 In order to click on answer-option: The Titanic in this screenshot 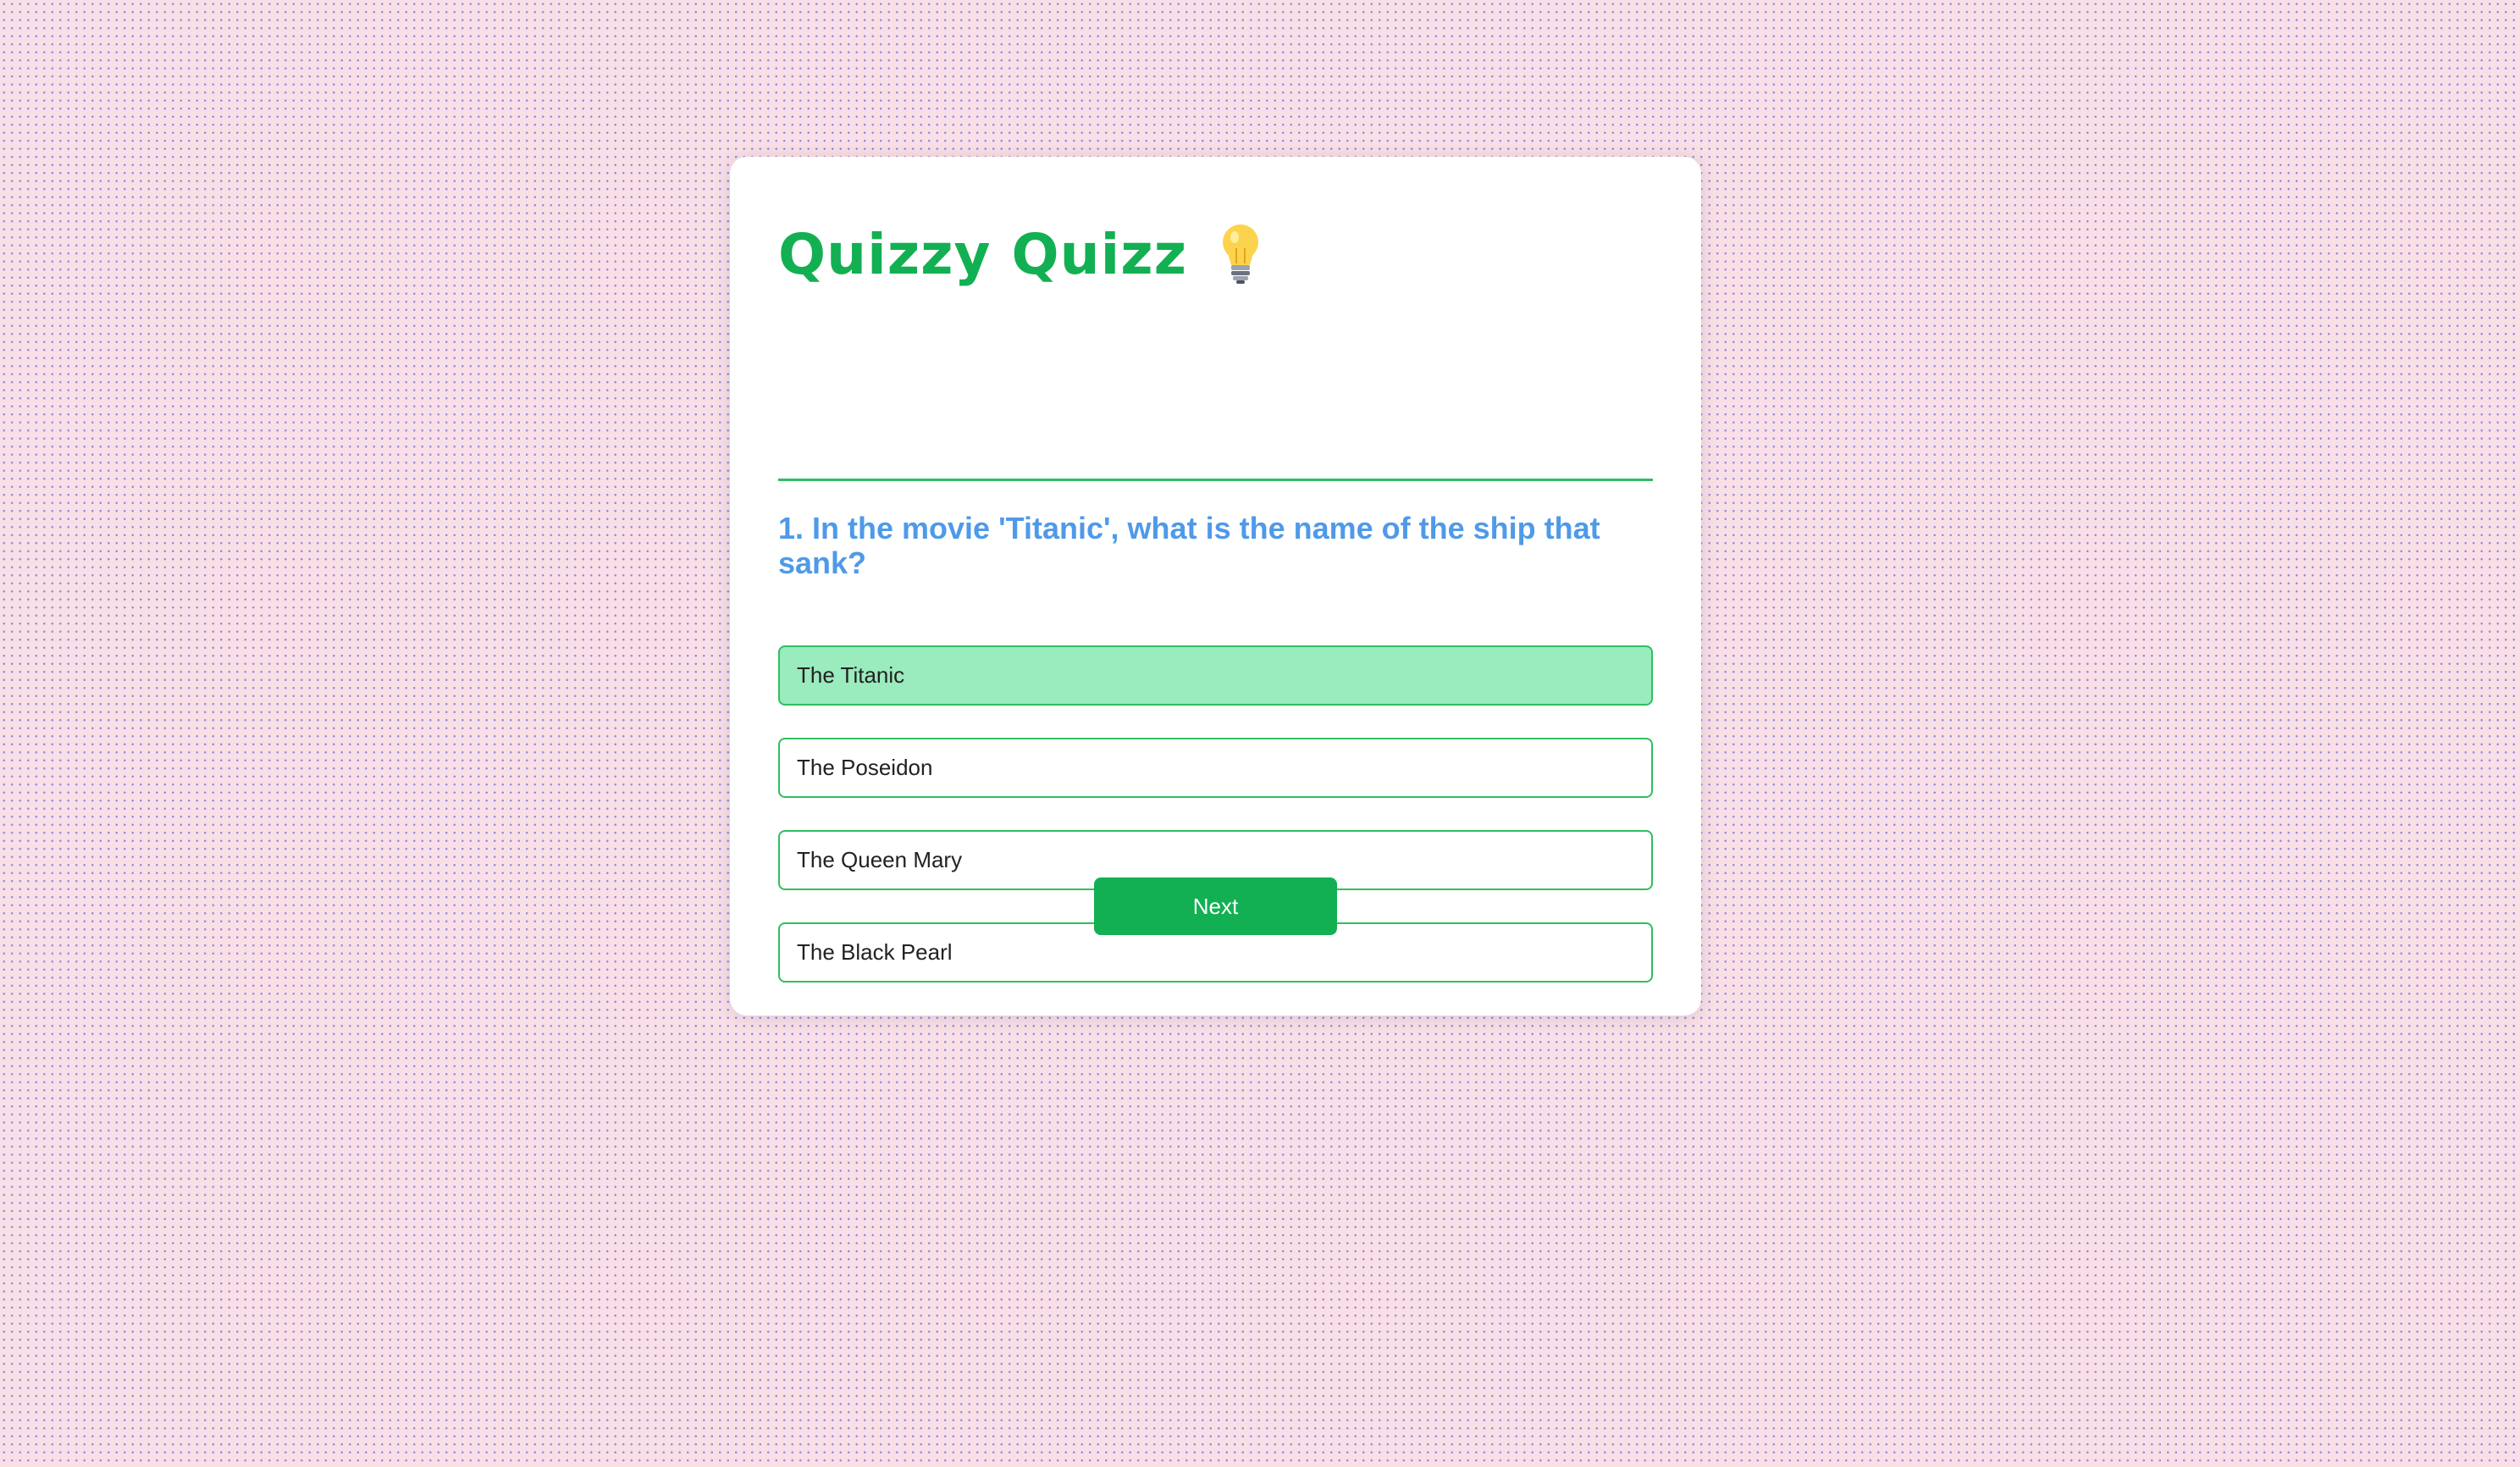, I will do `click(1215, 675)`.